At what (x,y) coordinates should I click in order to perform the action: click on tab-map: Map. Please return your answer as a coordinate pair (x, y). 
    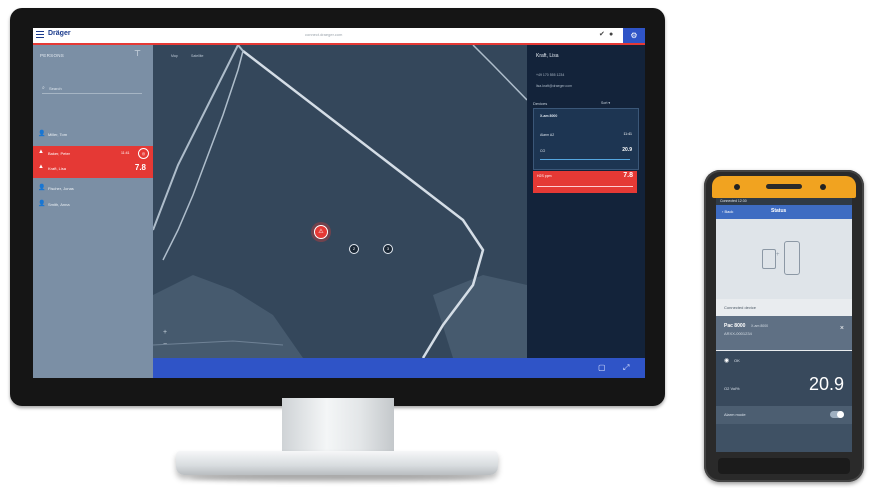
    Looking at the image, I should click on (174, 56).